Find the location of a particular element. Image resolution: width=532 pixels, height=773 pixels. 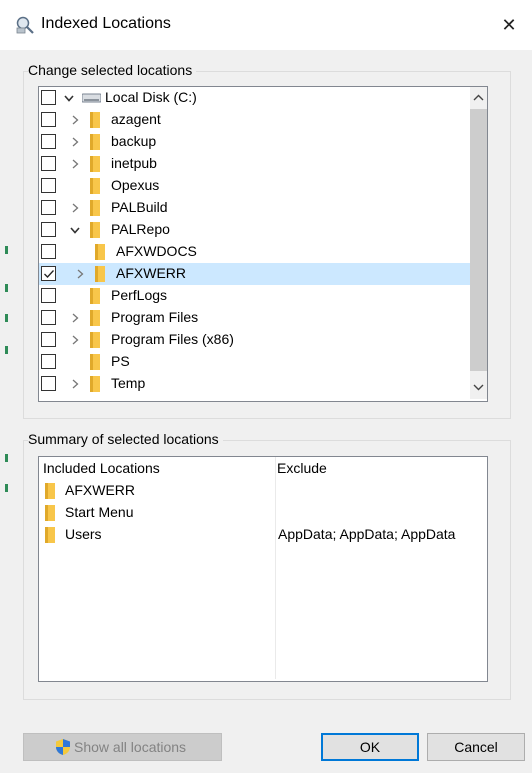

cancel-label: Cancel is located at coordinates (476, 747).